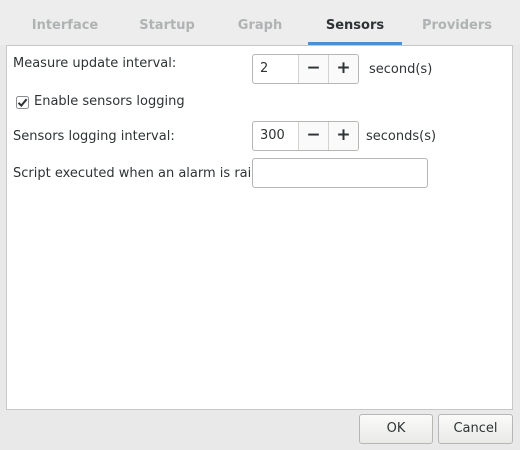 The image size is (520, 450). I want to click on alarm-script-label: Script executed when an alarm is raised:, so click(146, 173).